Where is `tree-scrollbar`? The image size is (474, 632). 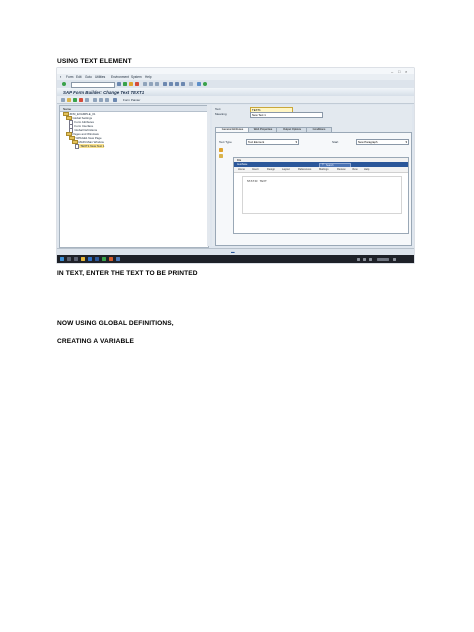
tree-scrollbar is located at coordinates (208, 175).